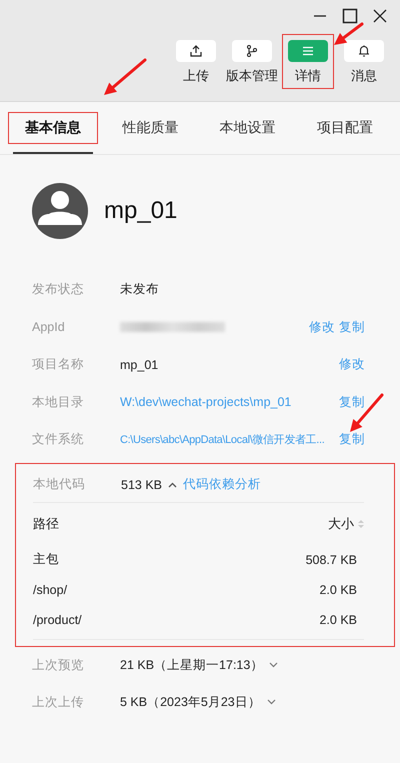 The height and width of the screenshot is (763, 400). What do you see at coordinates (58, 702) in the screenshot?
I see `field-label: 上次上传` at bounding box center [58, 702].